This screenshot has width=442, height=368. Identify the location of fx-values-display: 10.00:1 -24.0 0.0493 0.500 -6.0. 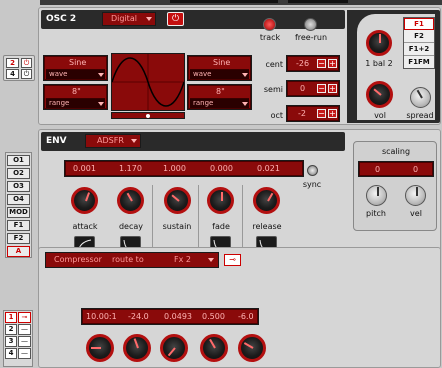
(170, 316).